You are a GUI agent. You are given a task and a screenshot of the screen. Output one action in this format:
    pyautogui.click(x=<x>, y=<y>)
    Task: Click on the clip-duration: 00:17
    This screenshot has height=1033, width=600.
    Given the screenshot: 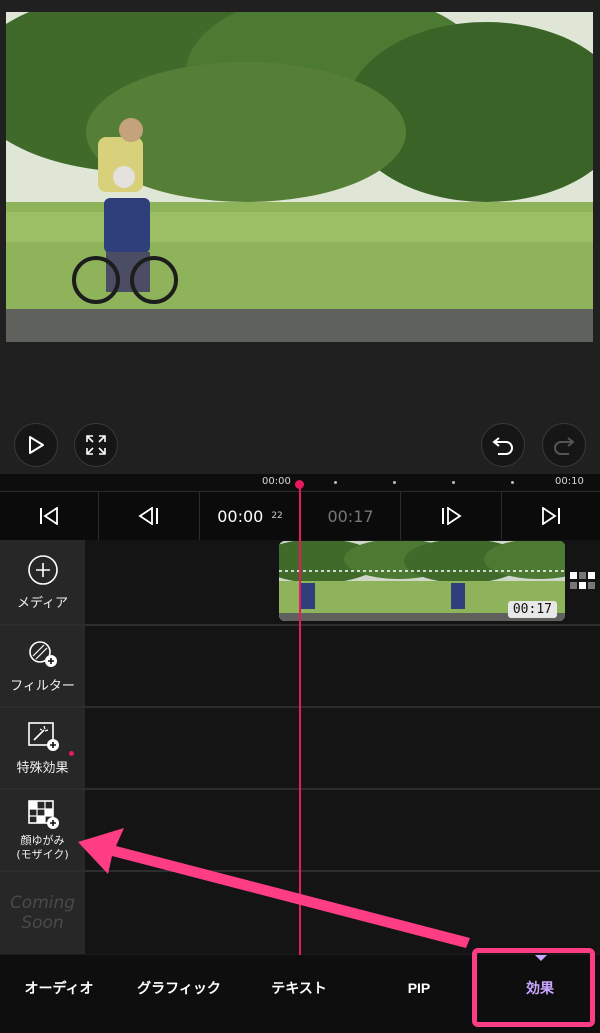 What is the action you would take?
    pyautogui.click(x=532, y=609)
    